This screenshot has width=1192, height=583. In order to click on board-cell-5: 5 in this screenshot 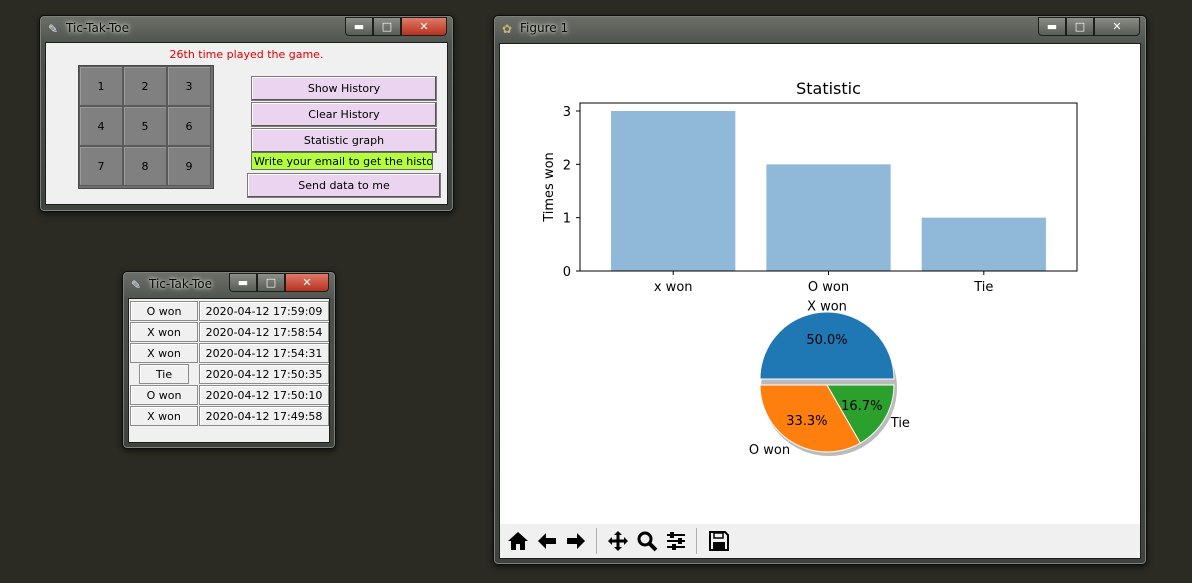, I will do `click(145, 126)`.